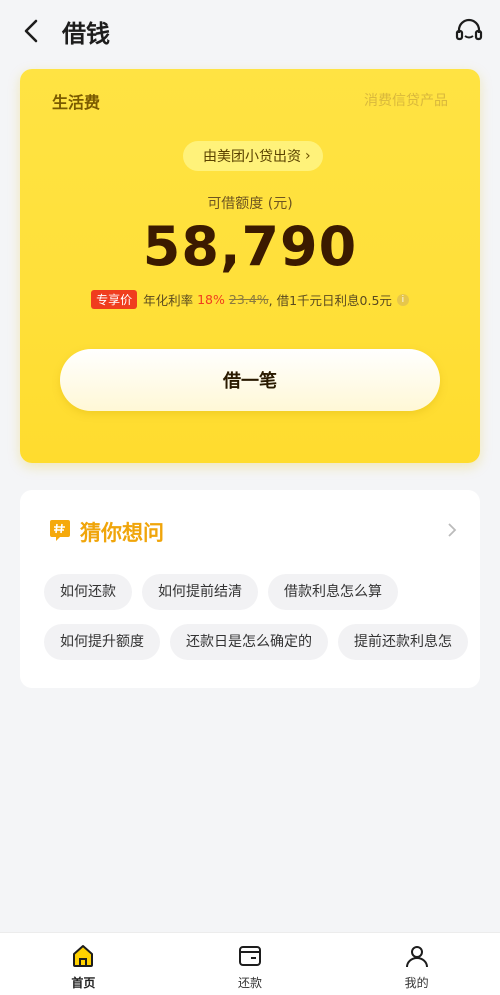 The width and height of the screenshot is (500, 995). What do you see at coordinates (250, 956) in the screenshot?
I see `wallet-icon` at bounding box center [250, 956].